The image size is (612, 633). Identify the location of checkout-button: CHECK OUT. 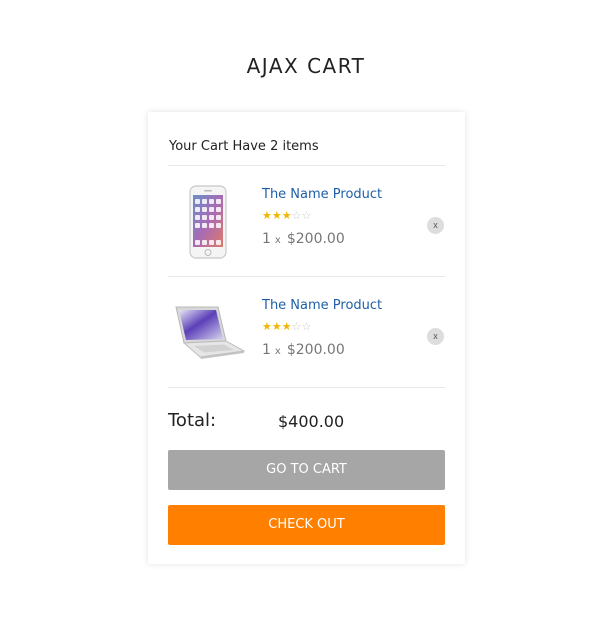
(306, 525).